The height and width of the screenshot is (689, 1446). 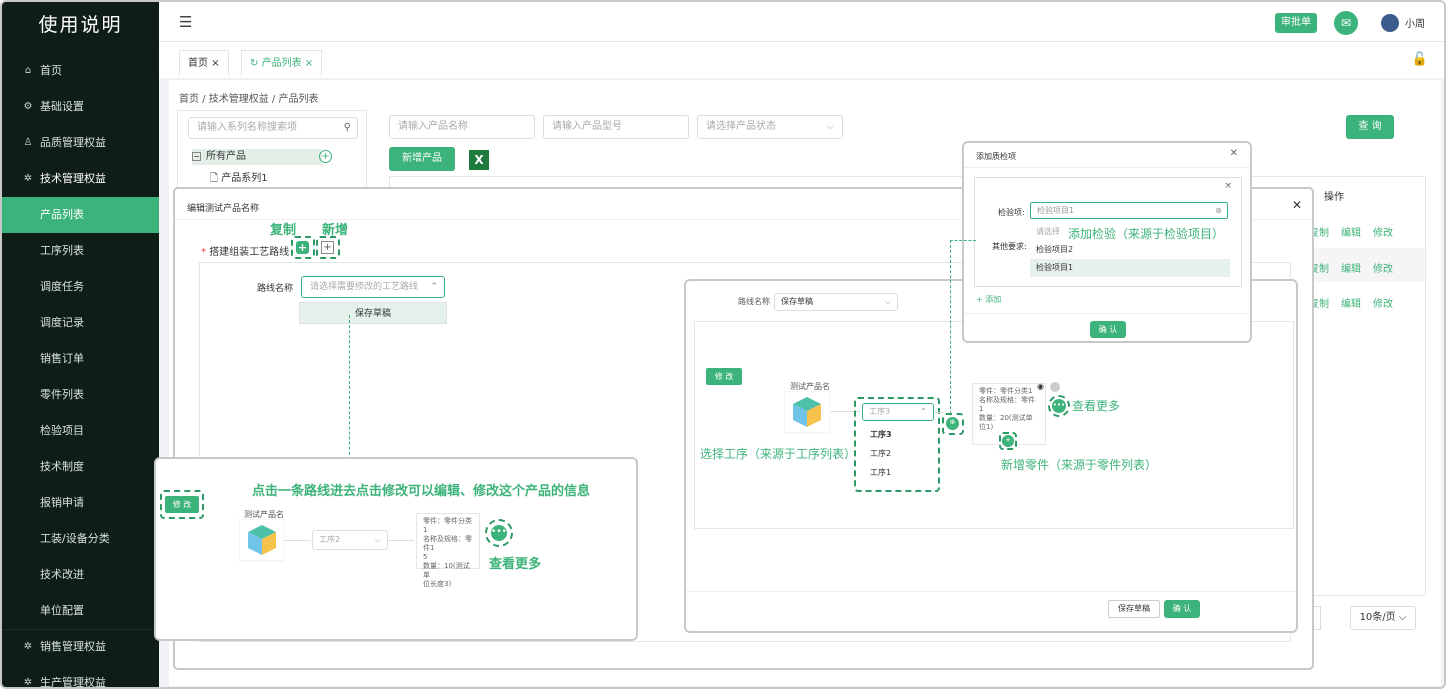 What do you see at coordinates (282, 63) in the screenshot?
I see `tab-product-list: ↻ 产品列表 ×` at bounding box center [282, 63].